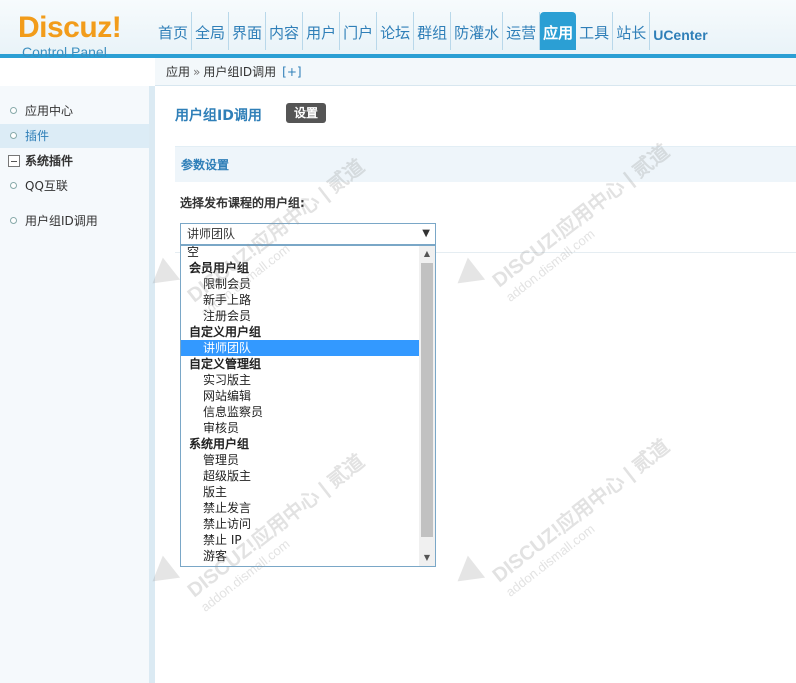 The width and height of the screenshot is (796, 683). What do you see at coordinates (300, 492) in the screenshot?
I see `select-option: 版主` at bounding box center [300, 492].